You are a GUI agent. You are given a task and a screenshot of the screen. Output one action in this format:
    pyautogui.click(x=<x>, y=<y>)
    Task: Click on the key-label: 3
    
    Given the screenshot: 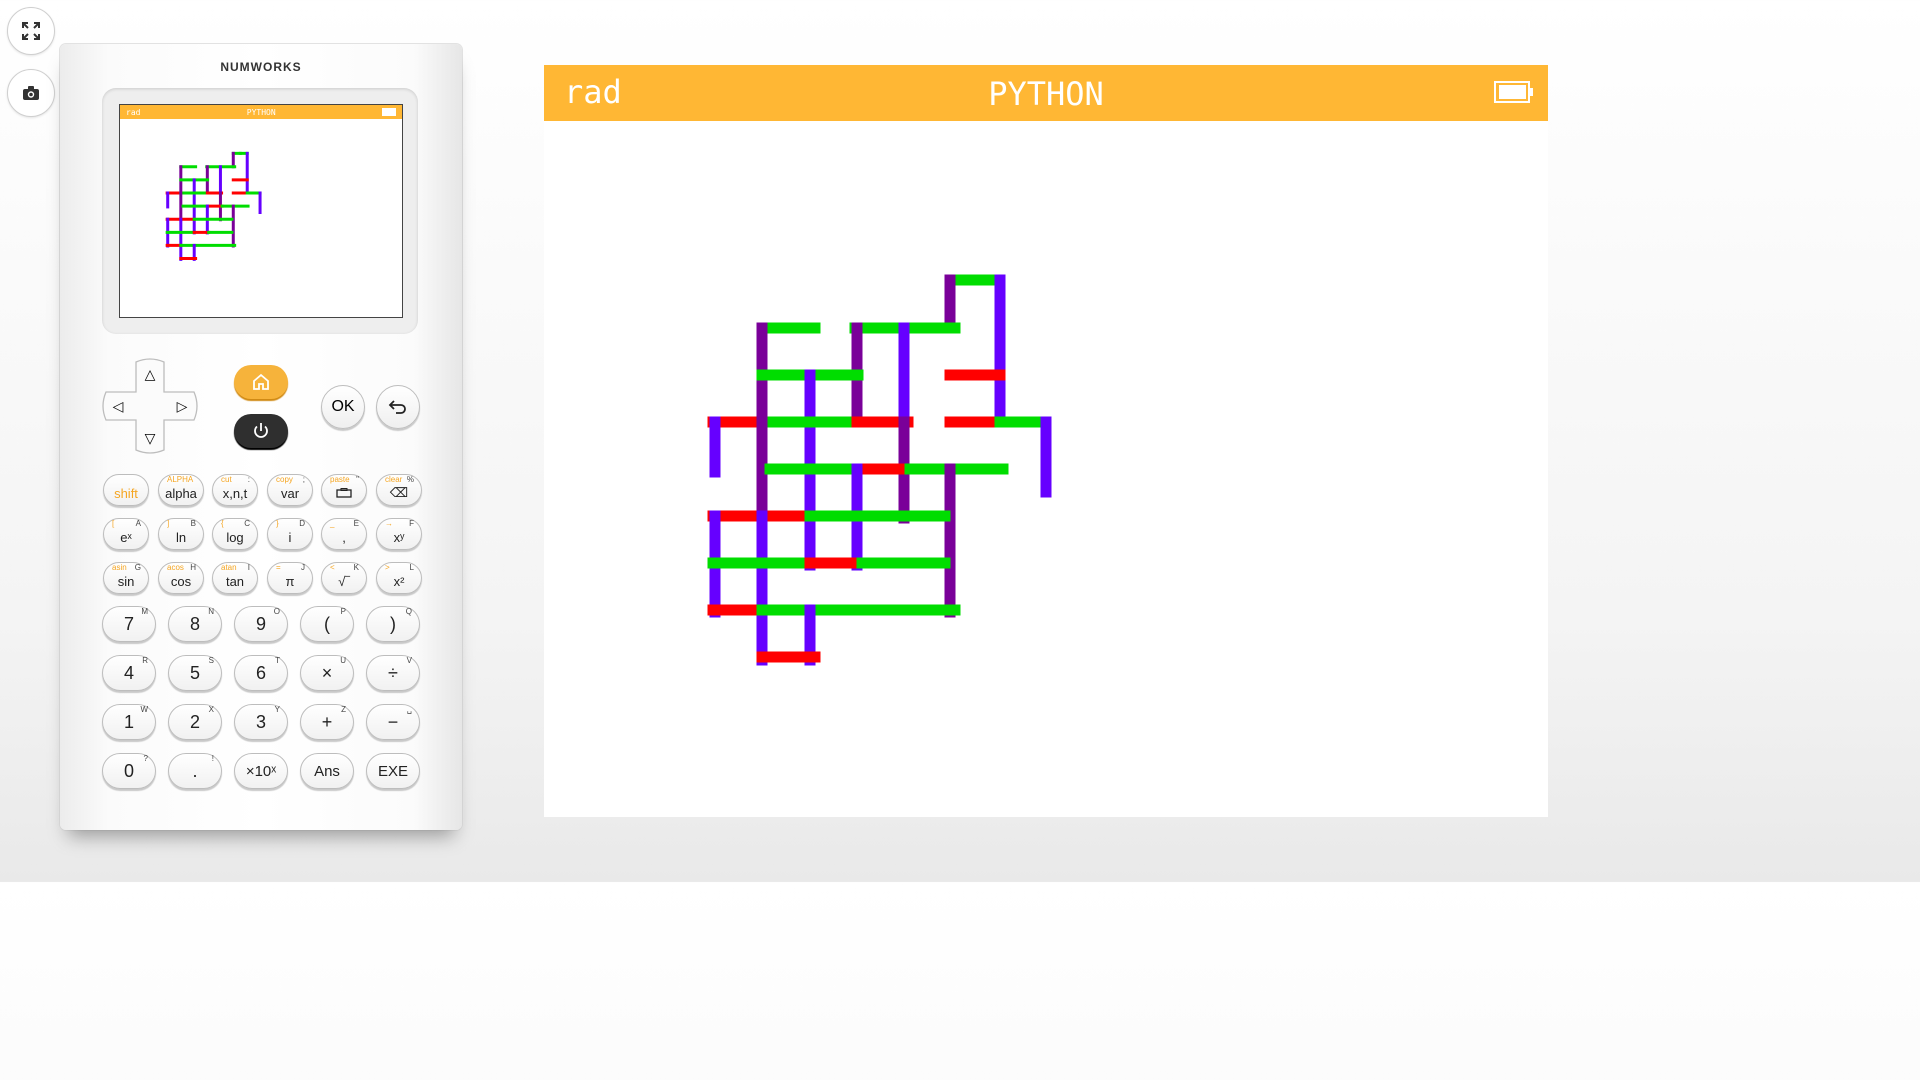 What is the action you would take?
    pyautogui.click(x=260, y=721)
    